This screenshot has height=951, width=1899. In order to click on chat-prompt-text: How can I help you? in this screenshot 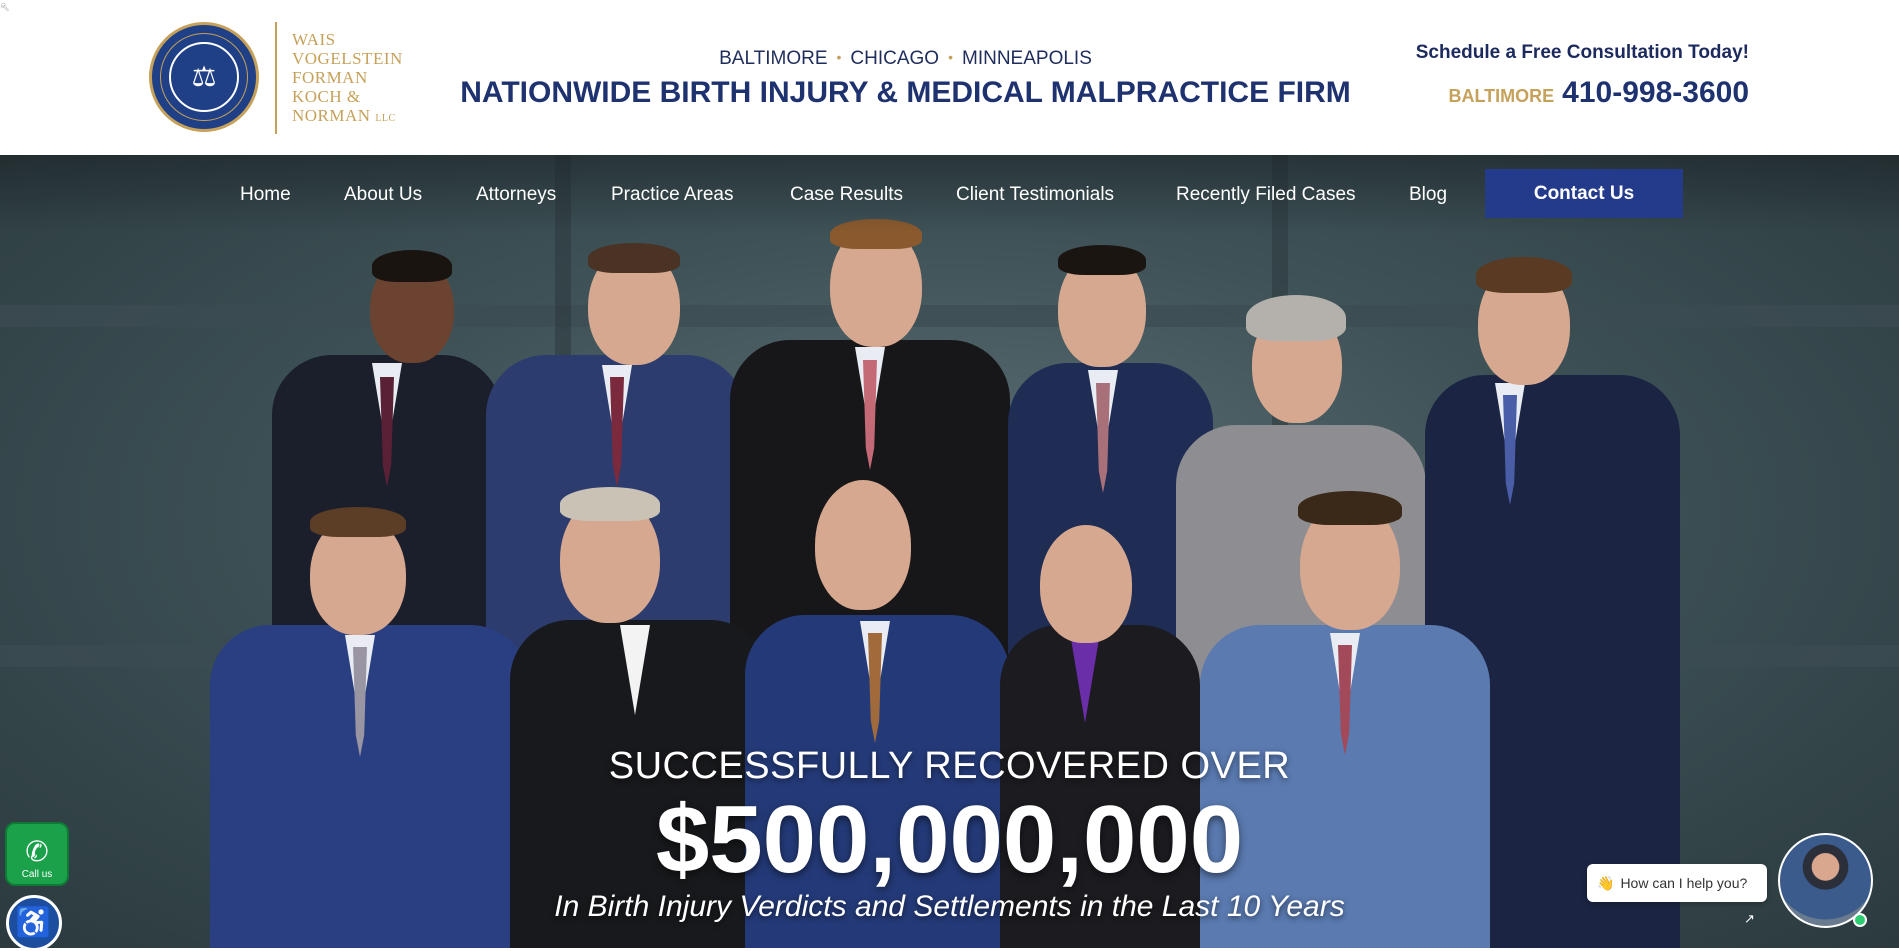, I will do `click(1684, 883)`.